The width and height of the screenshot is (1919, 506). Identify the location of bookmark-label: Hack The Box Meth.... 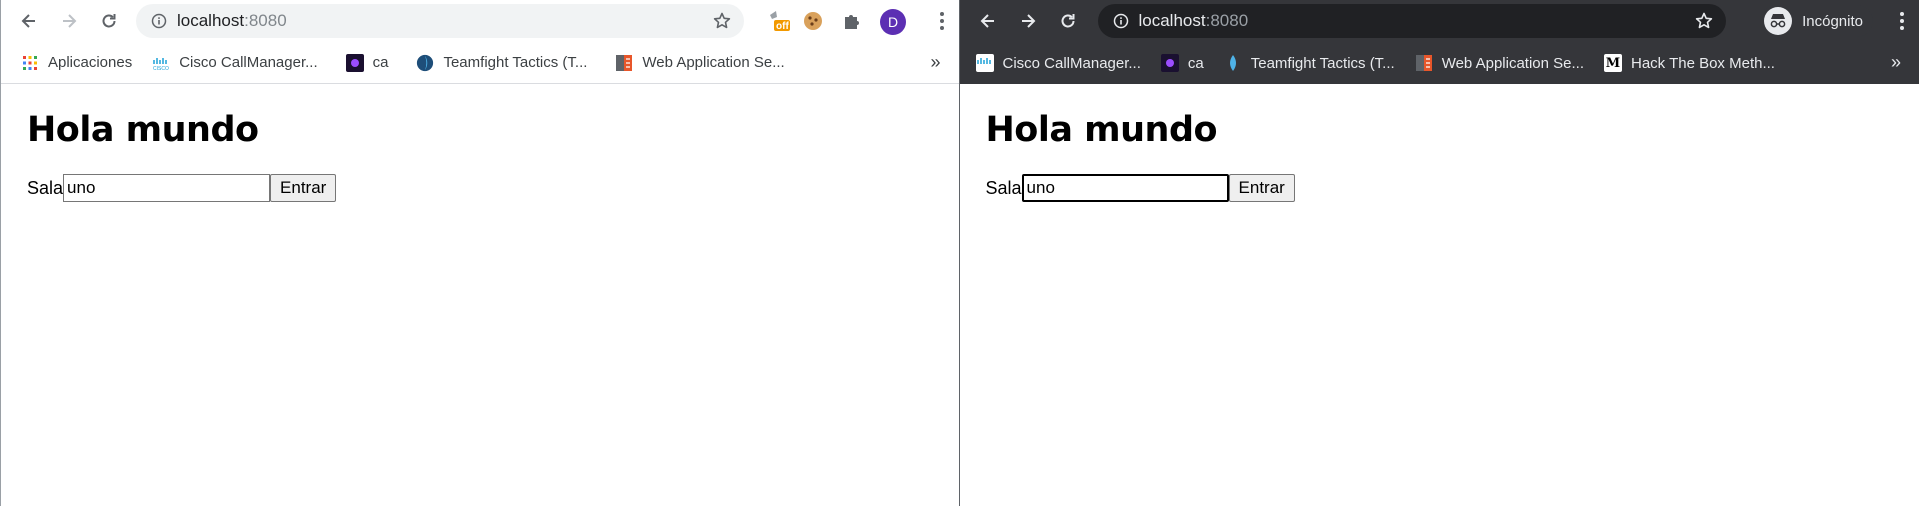
(1703, 63).